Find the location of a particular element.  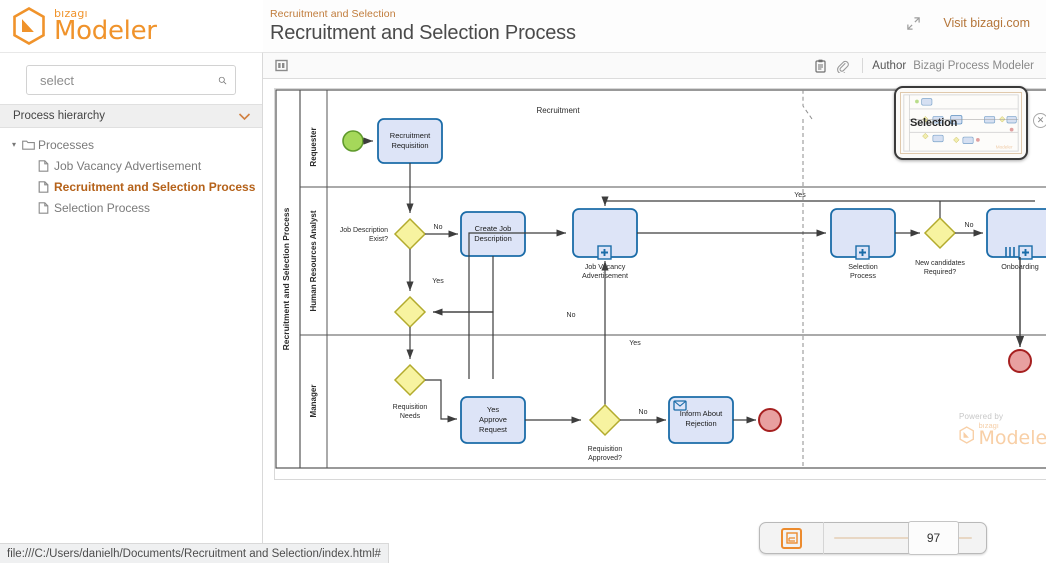

gateway-label-line2: Approved? is located at coordinates (605, 458).